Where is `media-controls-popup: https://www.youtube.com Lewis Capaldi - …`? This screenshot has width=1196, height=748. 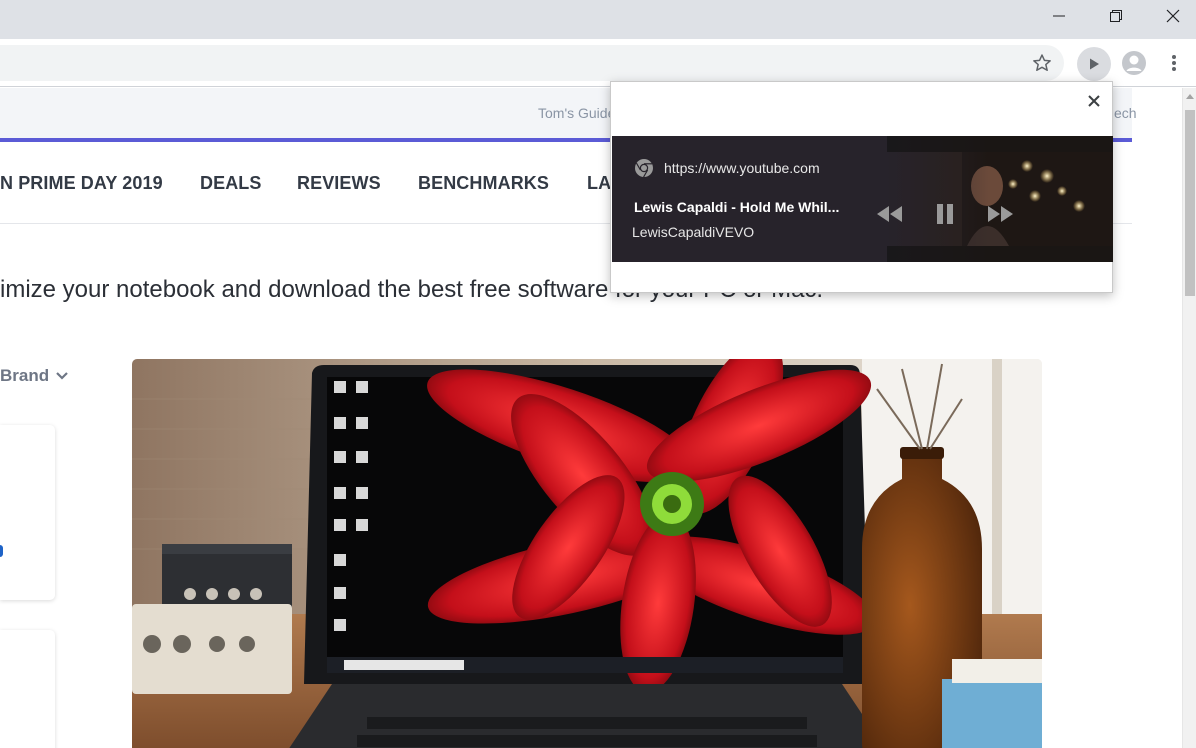 media-controls-popup: https://www.youtube.com Lewis Capaldi - … is located at coordinates (861, 187).